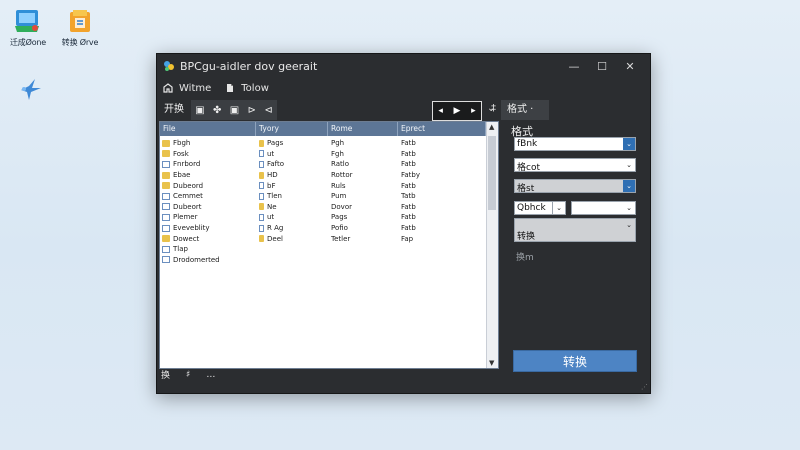 The image size is (800, 450). What do you see at coordinates (492, 173) in the screenshot?
I see `scroll-thumb` at bounding box center [492, 173].